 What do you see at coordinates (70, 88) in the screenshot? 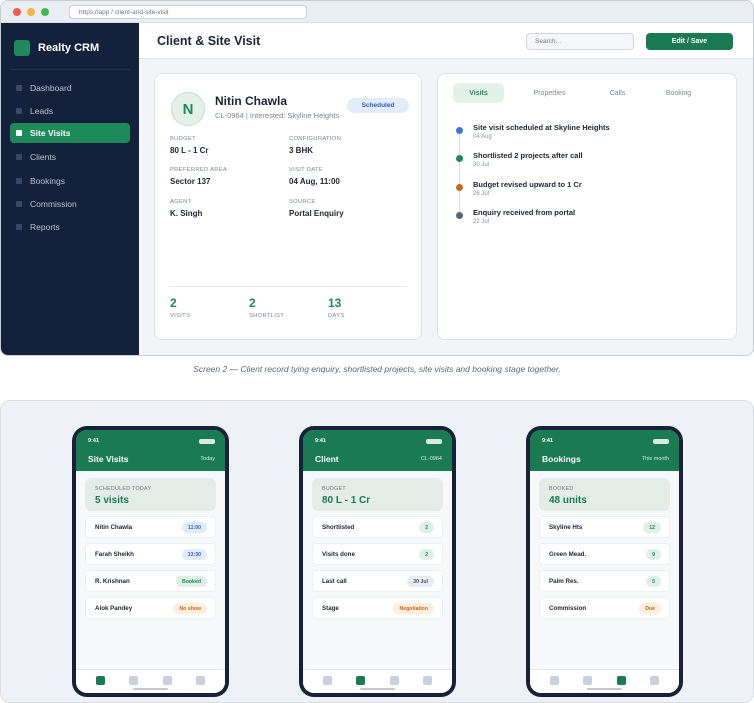
I see `sidebar-item-dashboard: Dashboard` at bounding box center [70, 88].